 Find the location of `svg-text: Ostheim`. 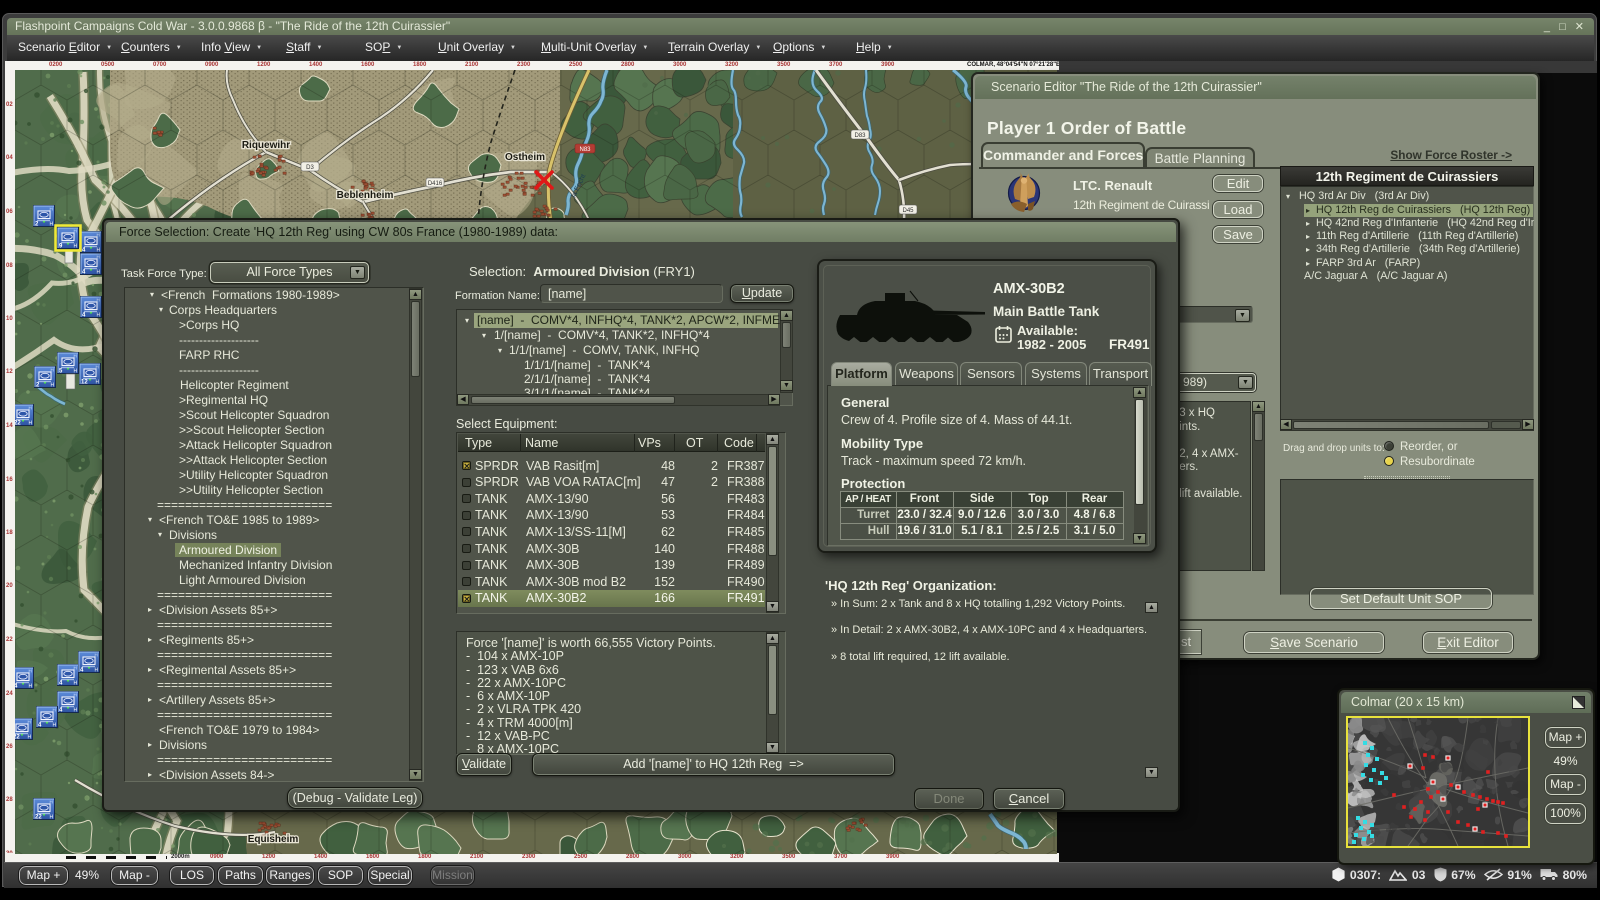

svg-text: Ostheim is located at coordinates (525, 157).